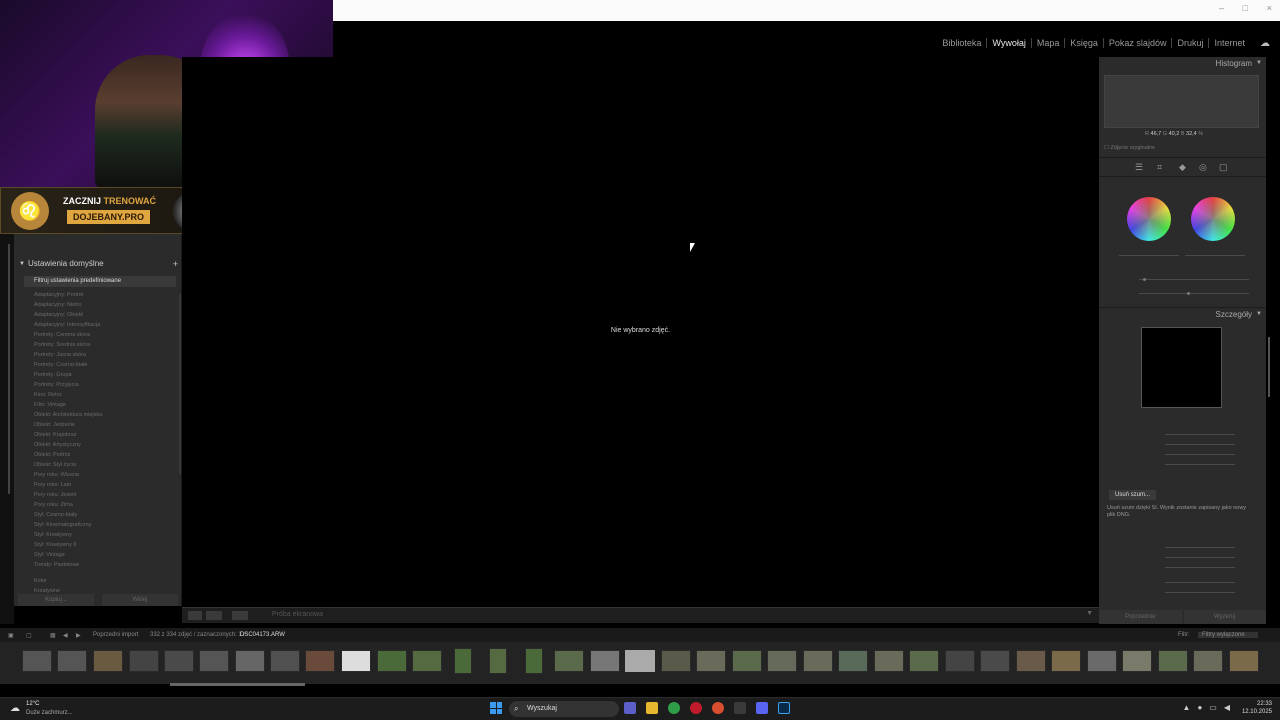 The width and height of the screenshot is (1280, 720). I want to click on preset-group: Styl: Kreatywny II, so click(64, 545).